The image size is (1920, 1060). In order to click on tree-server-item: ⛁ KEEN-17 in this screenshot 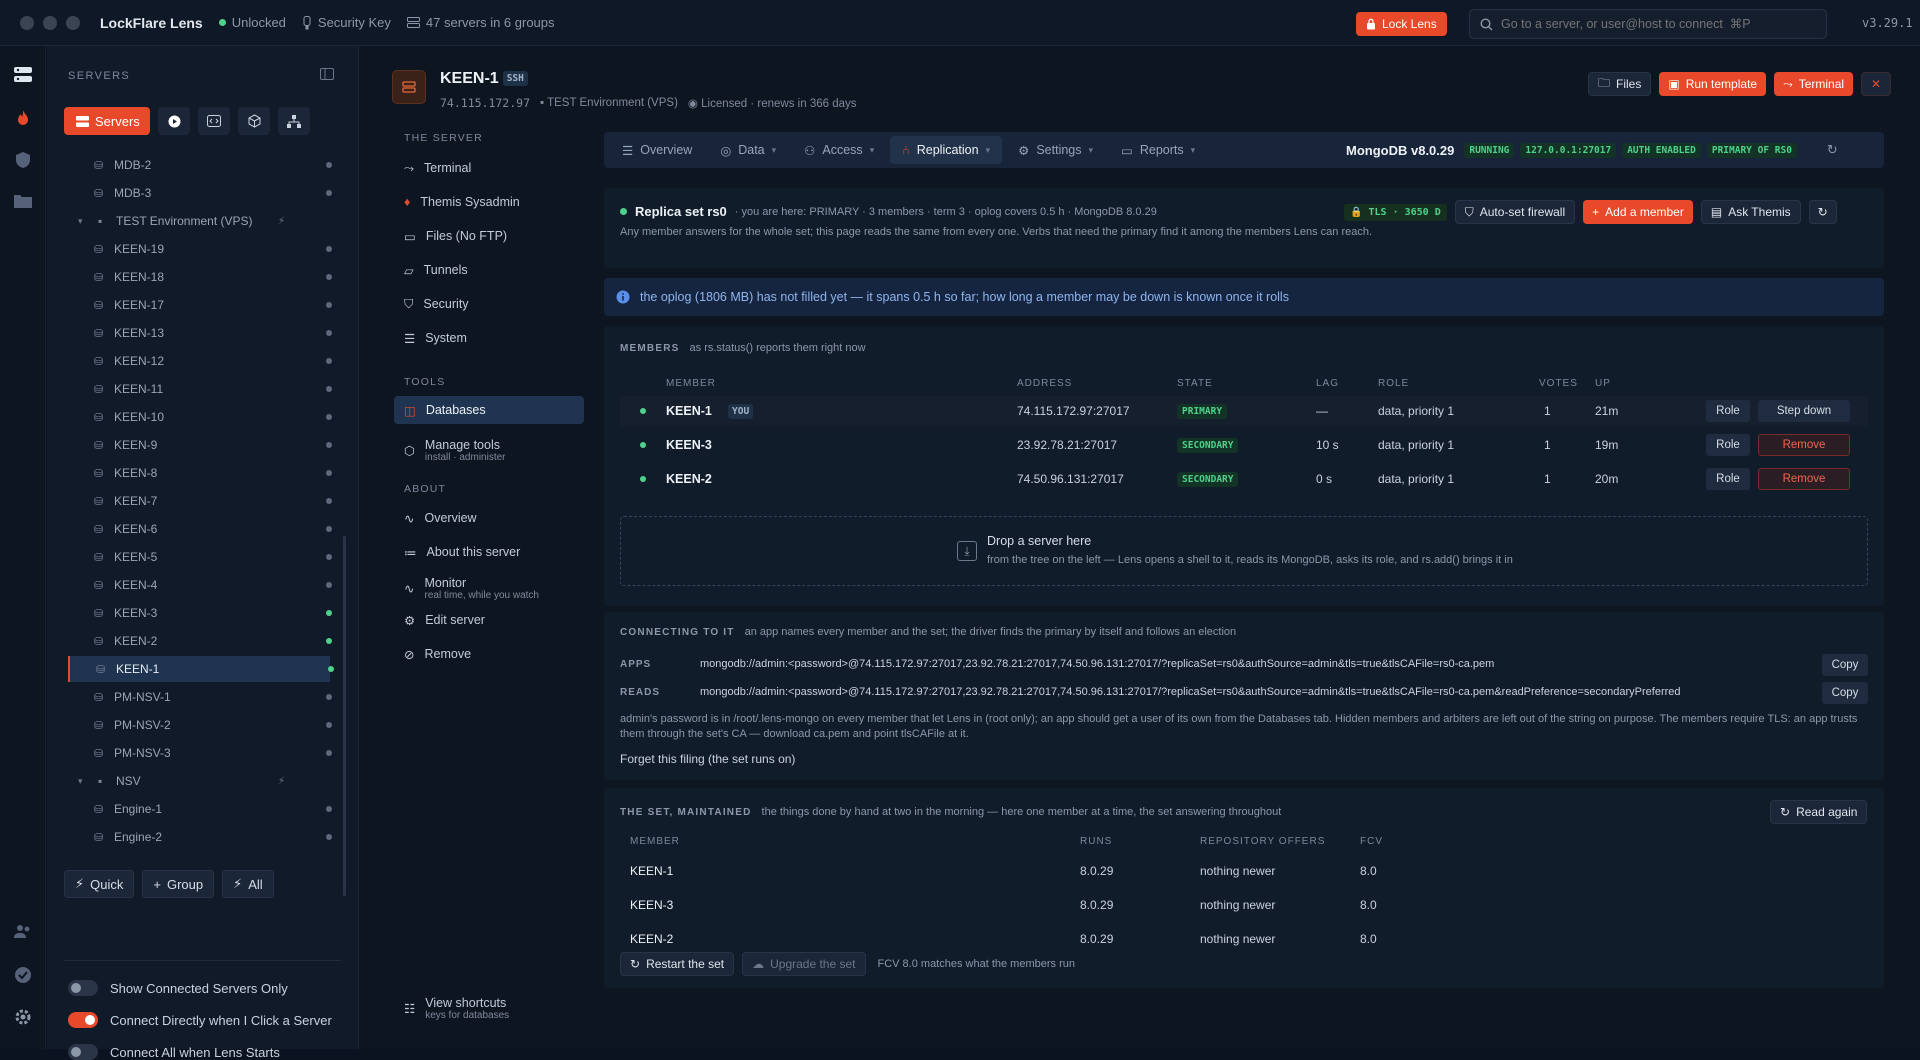, I will do `click(200, 305)`.